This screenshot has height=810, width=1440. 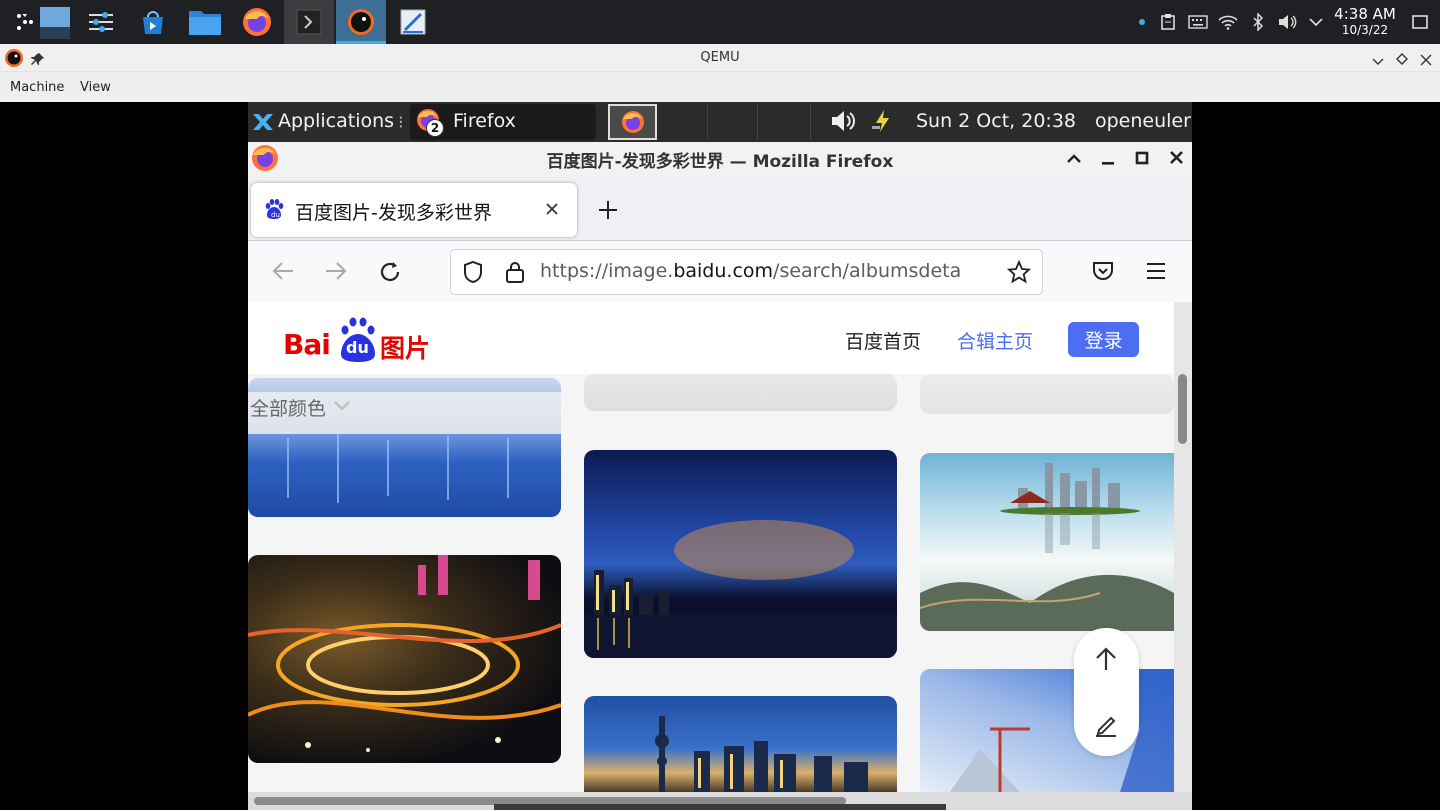 What do you see at coordinates (1420, 22) in the screenshot?
I see `show-desktop-icon` at bounding box center [1420, 22].